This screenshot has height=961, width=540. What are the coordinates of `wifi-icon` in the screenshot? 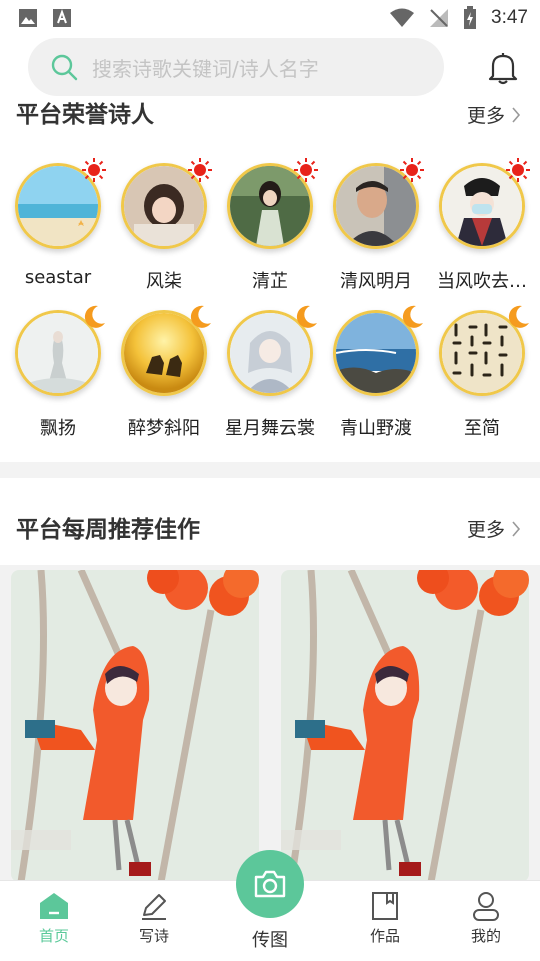 It's located at (402, 17).